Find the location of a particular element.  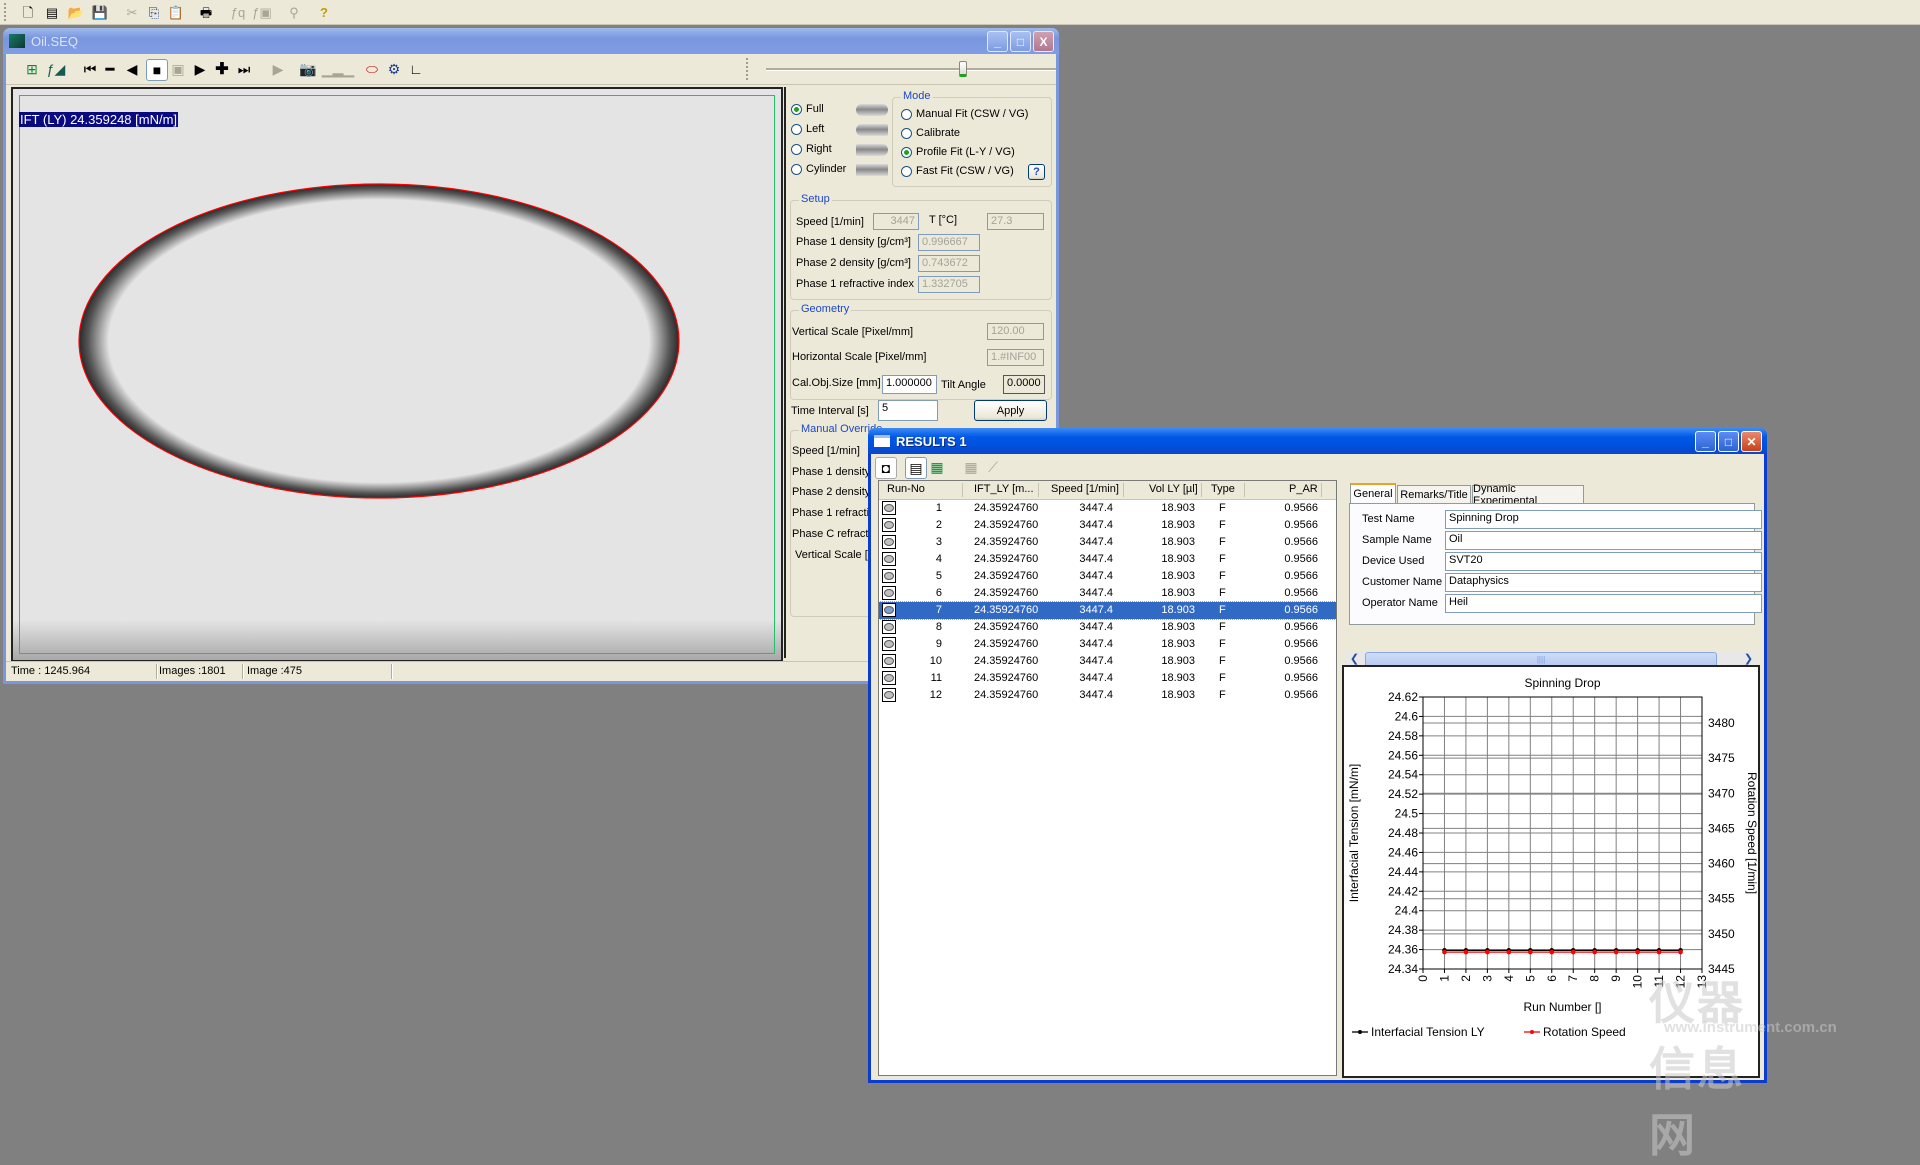

col-type: Type is located at coordinates (1223, 489).